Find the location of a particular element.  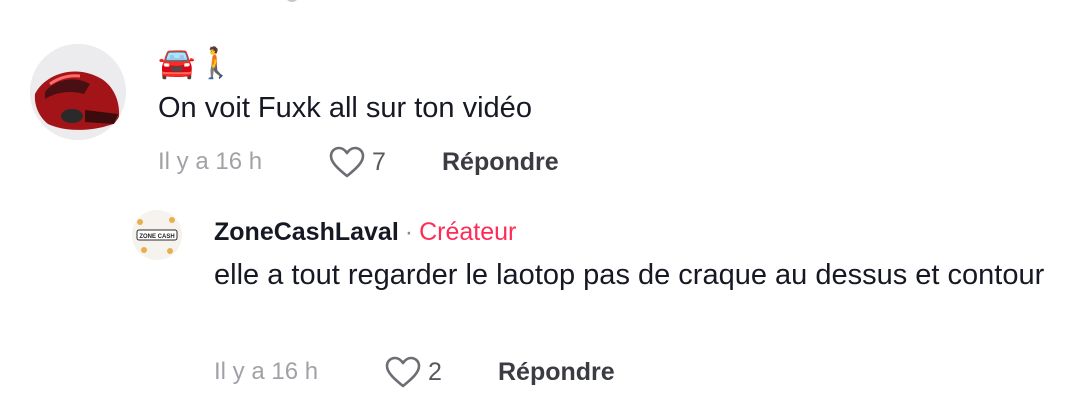

reply-author-line: ZoneCashLaval · Créateur is located at coordinates (365, 232).